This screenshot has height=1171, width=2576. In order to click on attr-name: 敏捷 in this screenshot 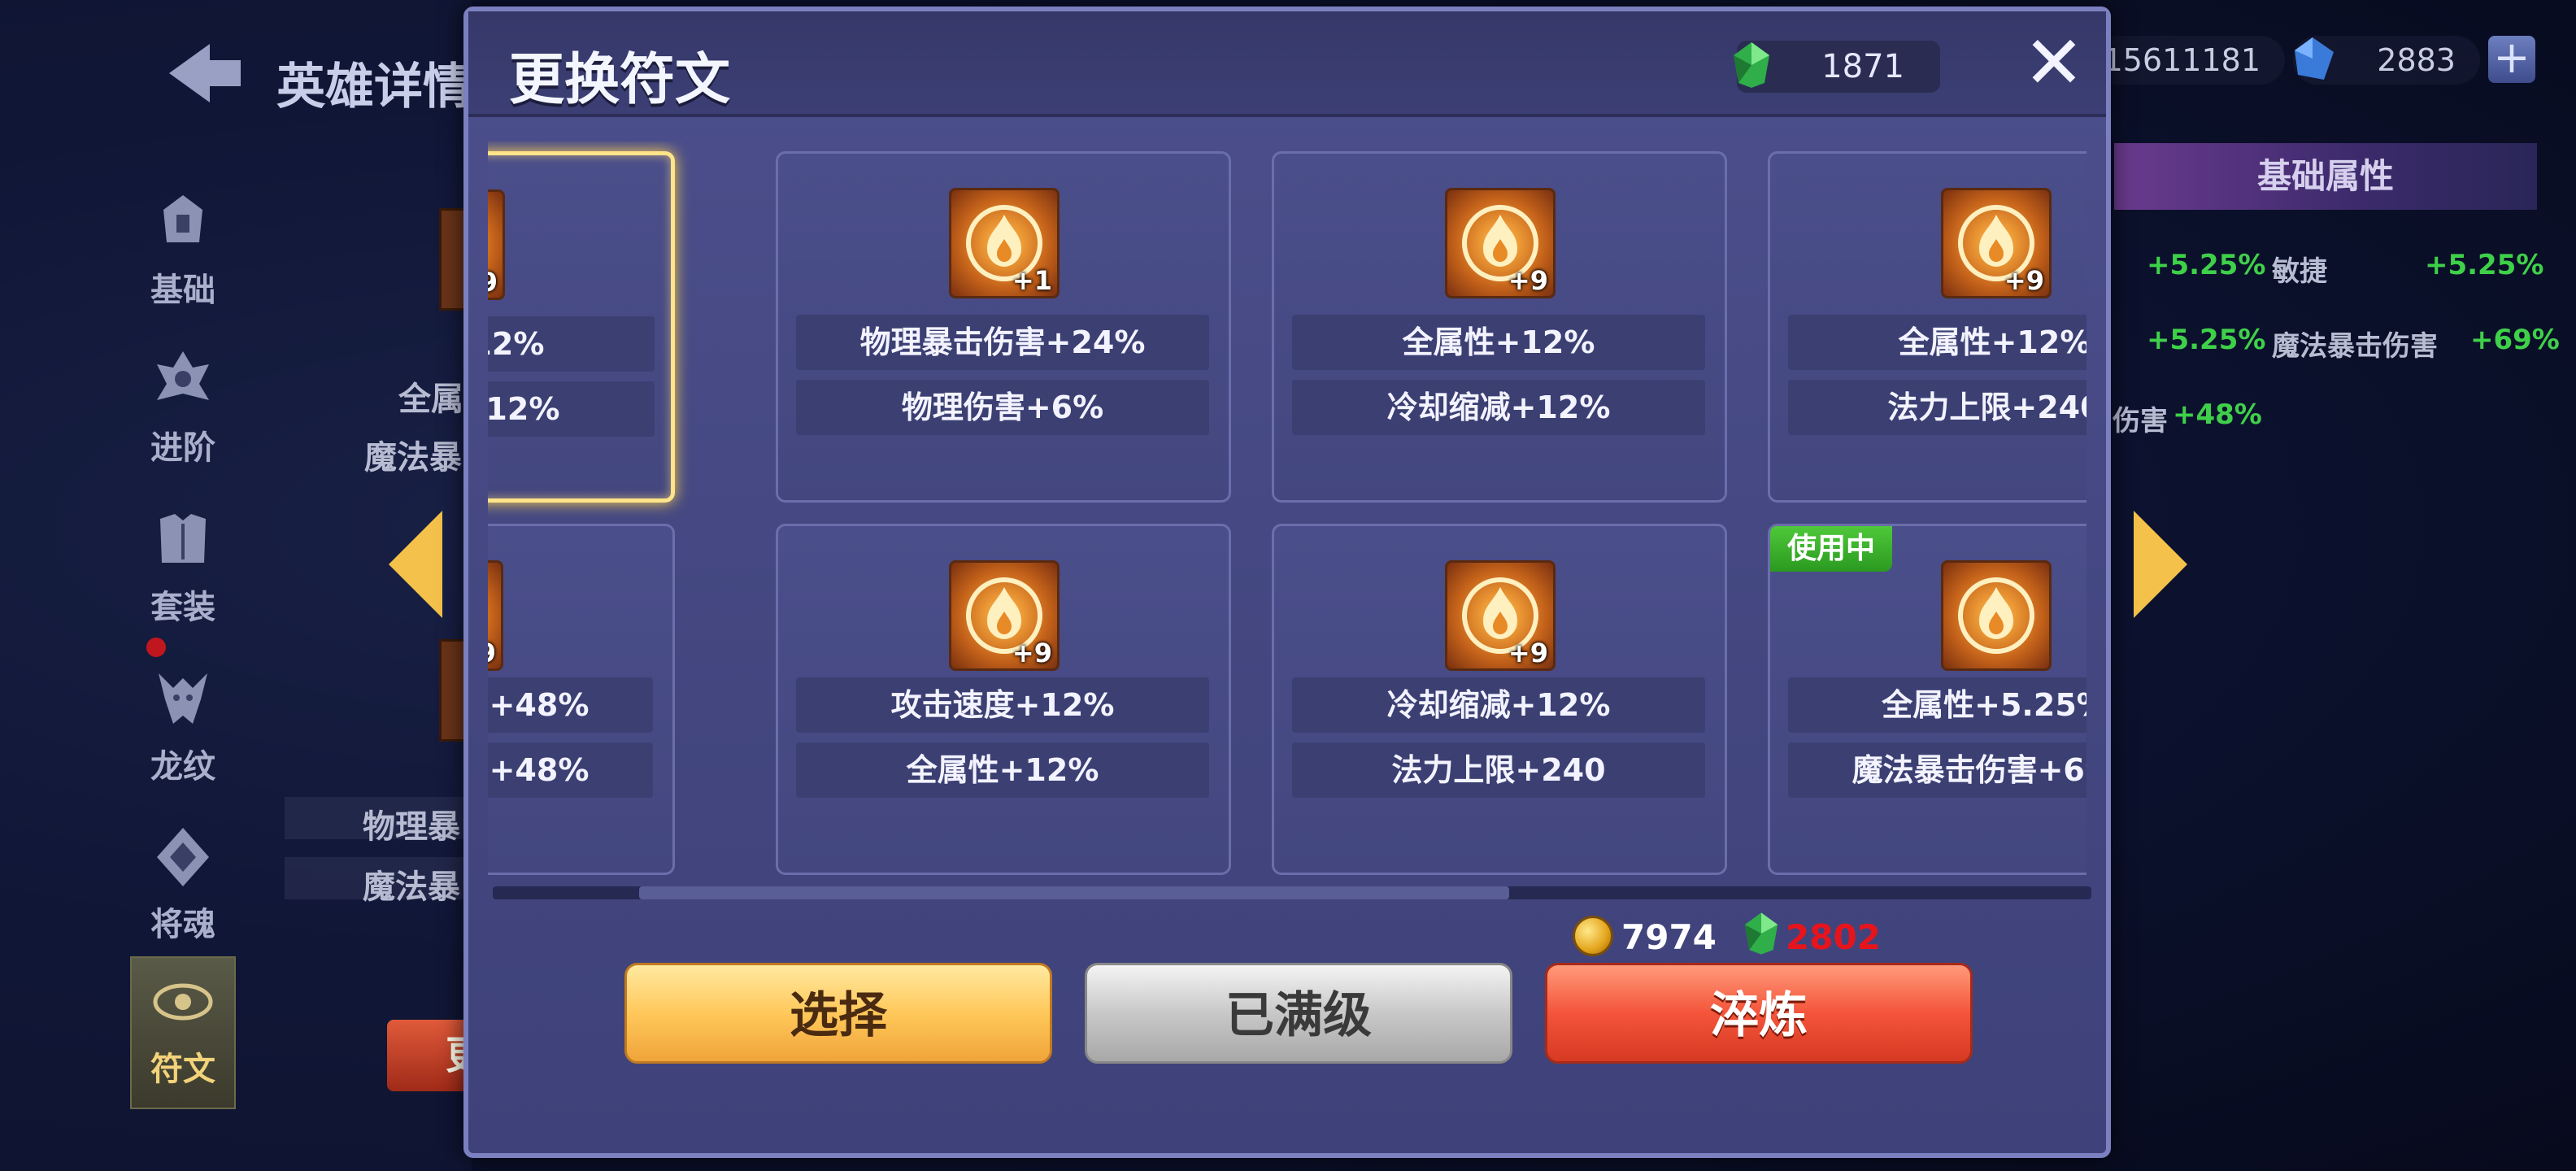, I will do `click(2299, 271)`.